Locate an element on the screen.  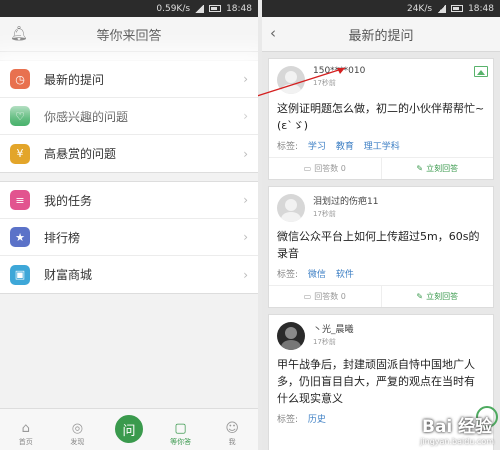
tab-me: ☺ 我 is located at coordinates (232, 434).